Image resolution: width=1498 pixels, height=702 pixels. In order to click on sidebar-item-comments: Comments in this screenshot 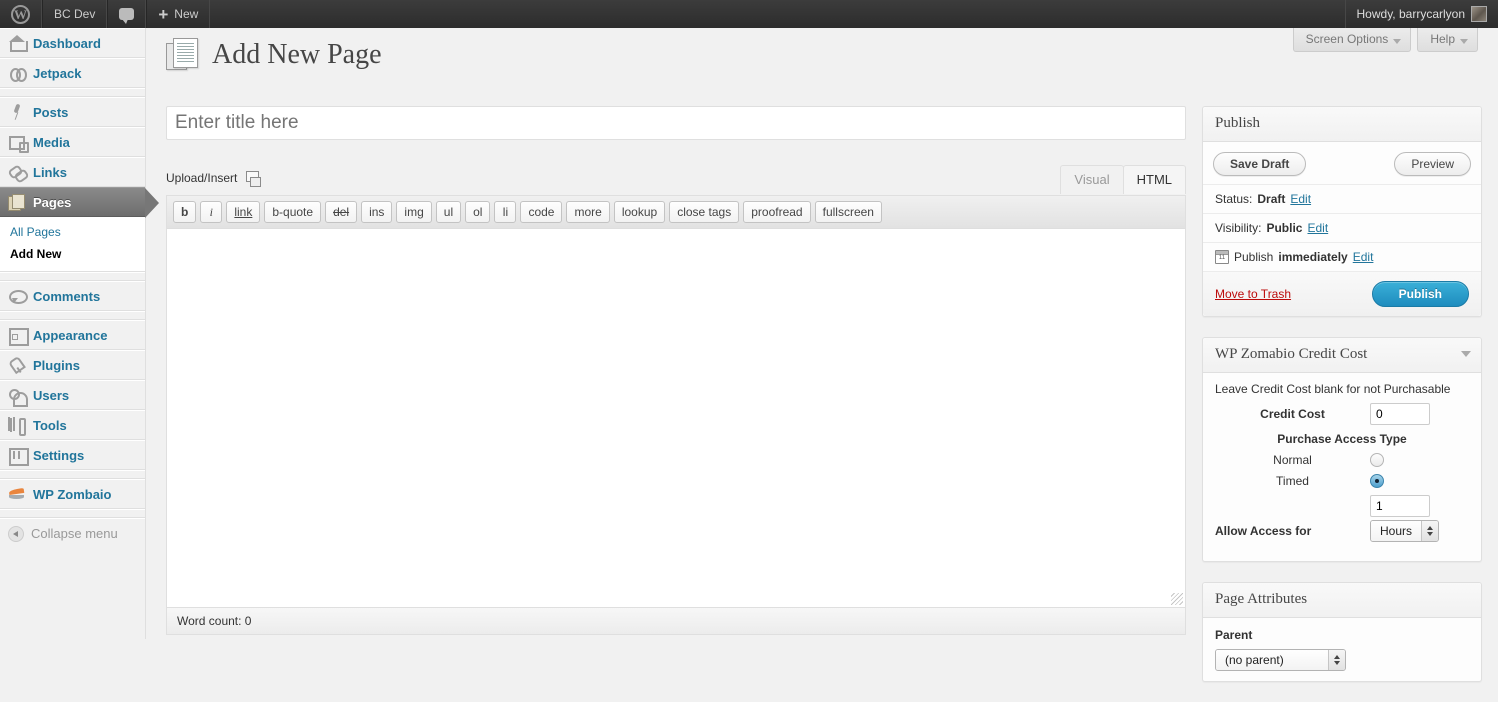, I will do `click(72, 296)`.